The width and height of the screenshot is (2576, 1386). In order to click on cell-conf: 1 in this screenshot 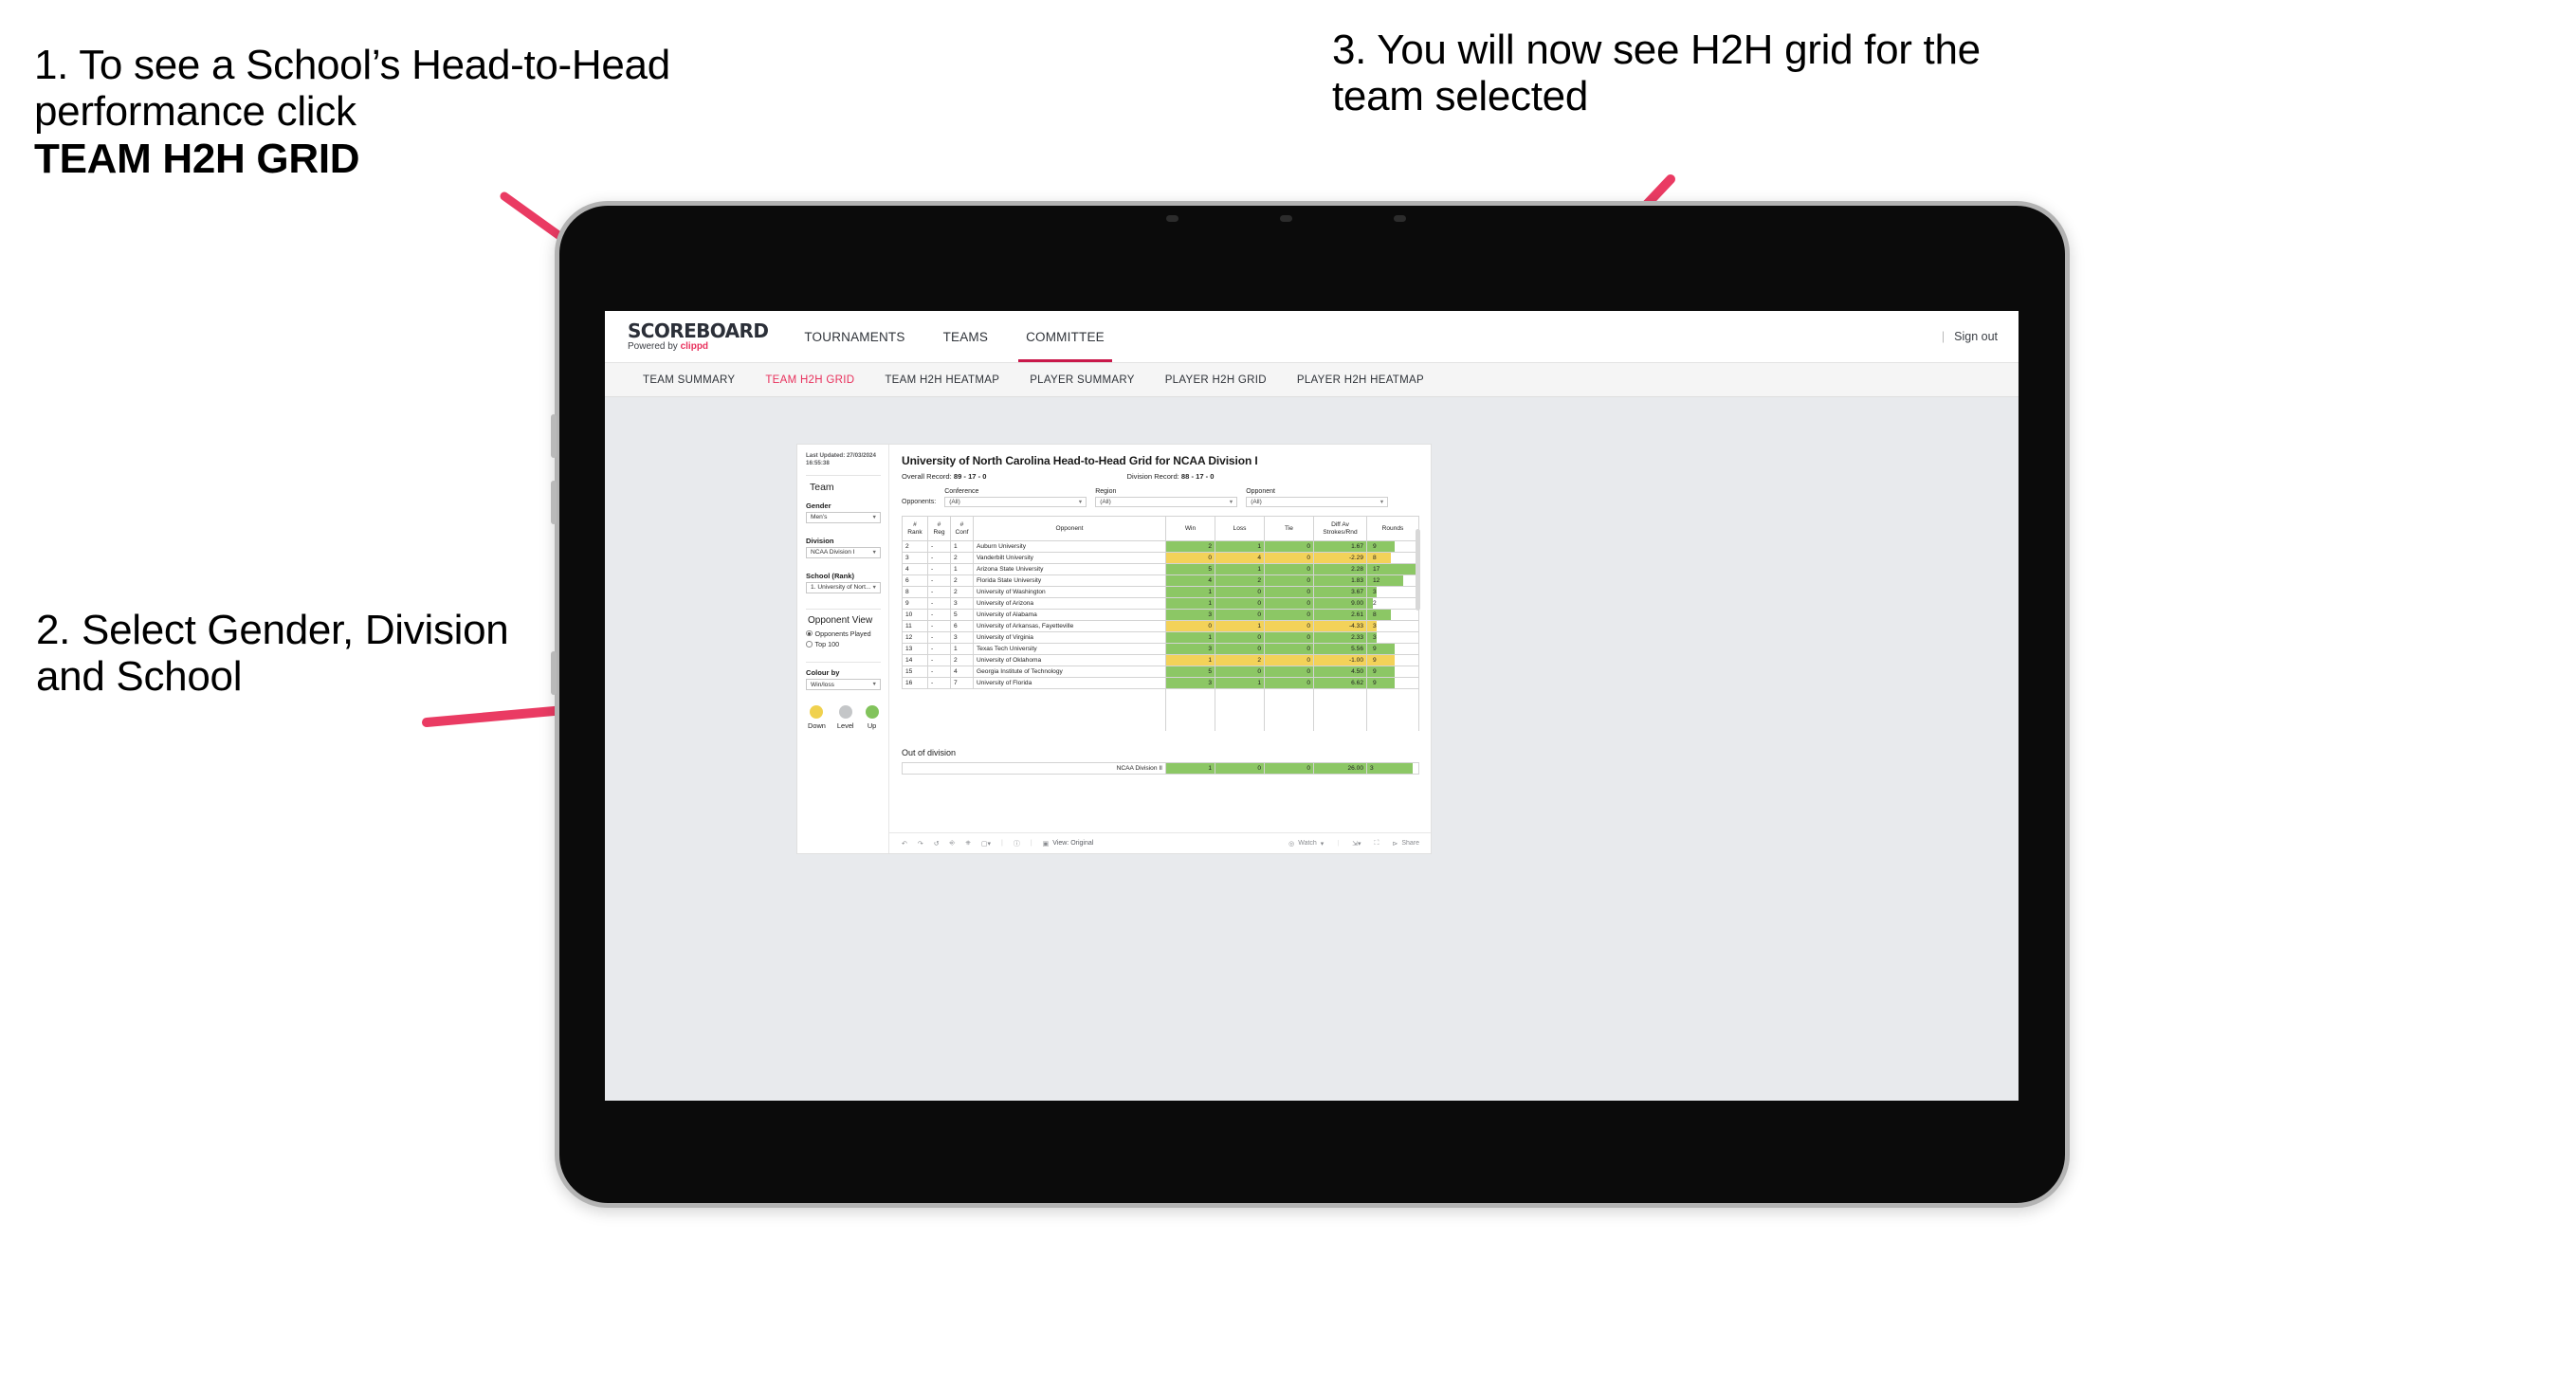, I will do `click(962, 546)`.